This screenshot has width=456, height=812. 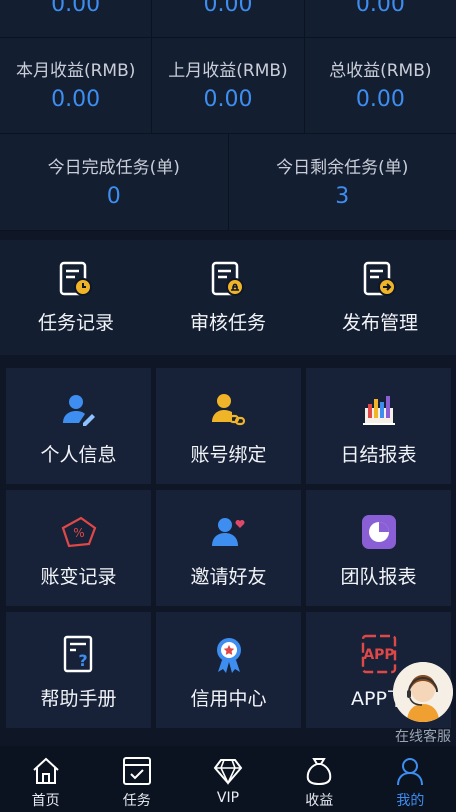 What do you see at coordinates (378, 655) in the screenshot?
I see `svg-text: APP` at bounding box center [378, 655].